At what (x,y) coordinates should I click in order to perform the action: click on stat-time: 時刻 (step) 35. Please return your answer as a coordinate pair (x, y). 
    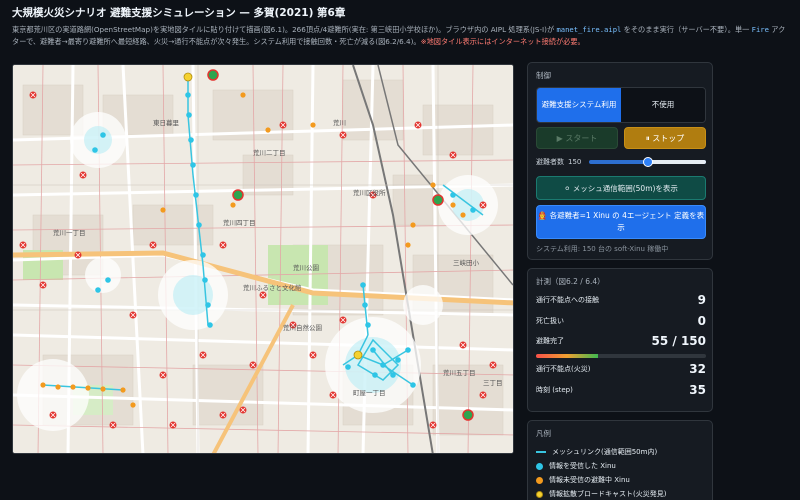
    Looking at the image, I should click on (621, 390).